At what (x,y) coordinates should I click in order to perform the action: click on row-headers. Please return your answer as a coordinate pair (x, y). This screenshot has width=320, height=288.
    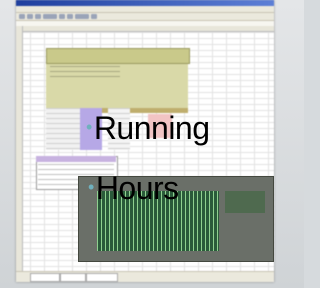
    Looking at the image, I should click on (19, 149).